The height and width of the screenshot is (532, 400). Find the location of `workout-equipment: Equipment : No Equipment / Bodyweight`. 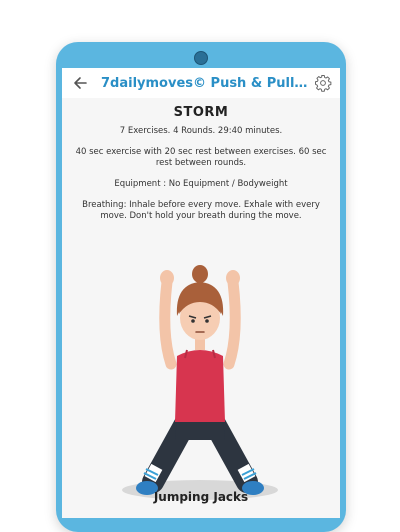

workout-equipment: Equipment : No Equipment / Bodyweight is located at coordinates (201, 184).